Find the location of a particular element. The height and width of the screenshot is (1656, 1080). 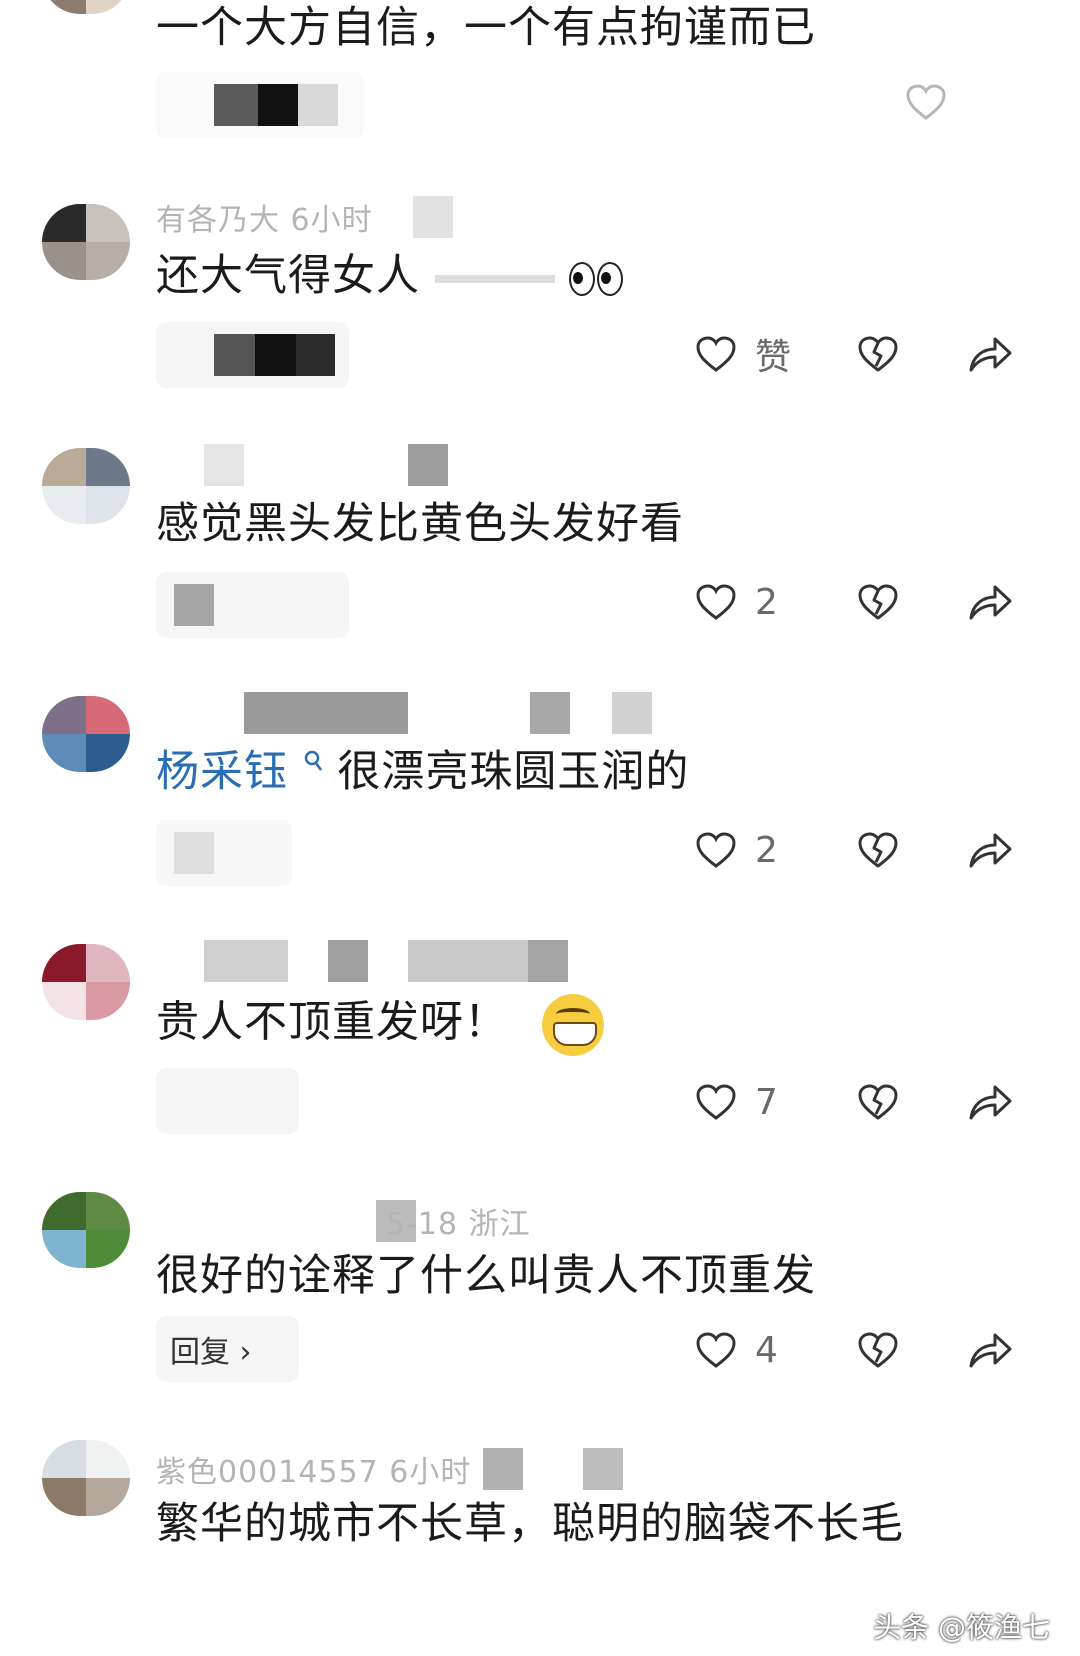

comment-actions is located at coordinates (962, 102).